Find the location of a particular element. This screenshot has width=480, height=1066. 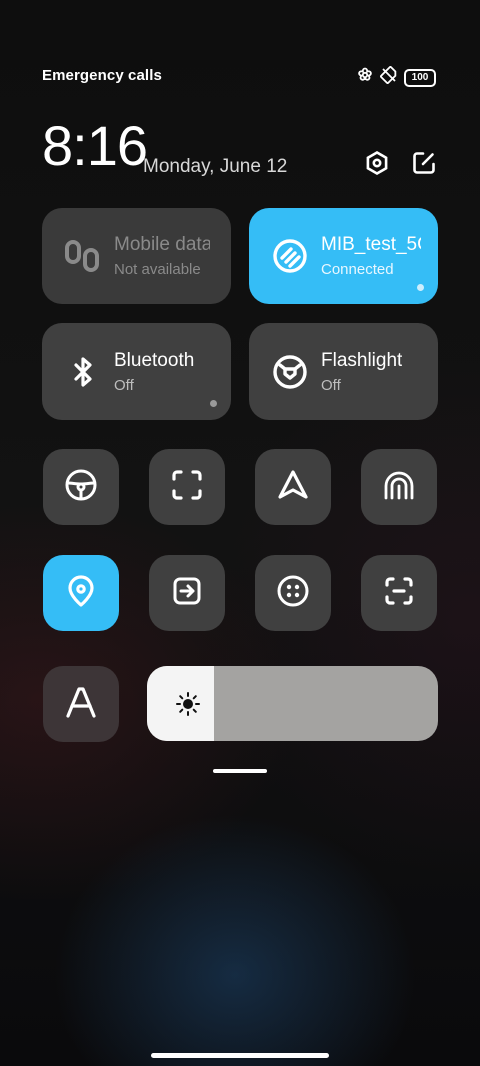

flashlight-tile: Flashlight Off is located at coordinates (343, 371).